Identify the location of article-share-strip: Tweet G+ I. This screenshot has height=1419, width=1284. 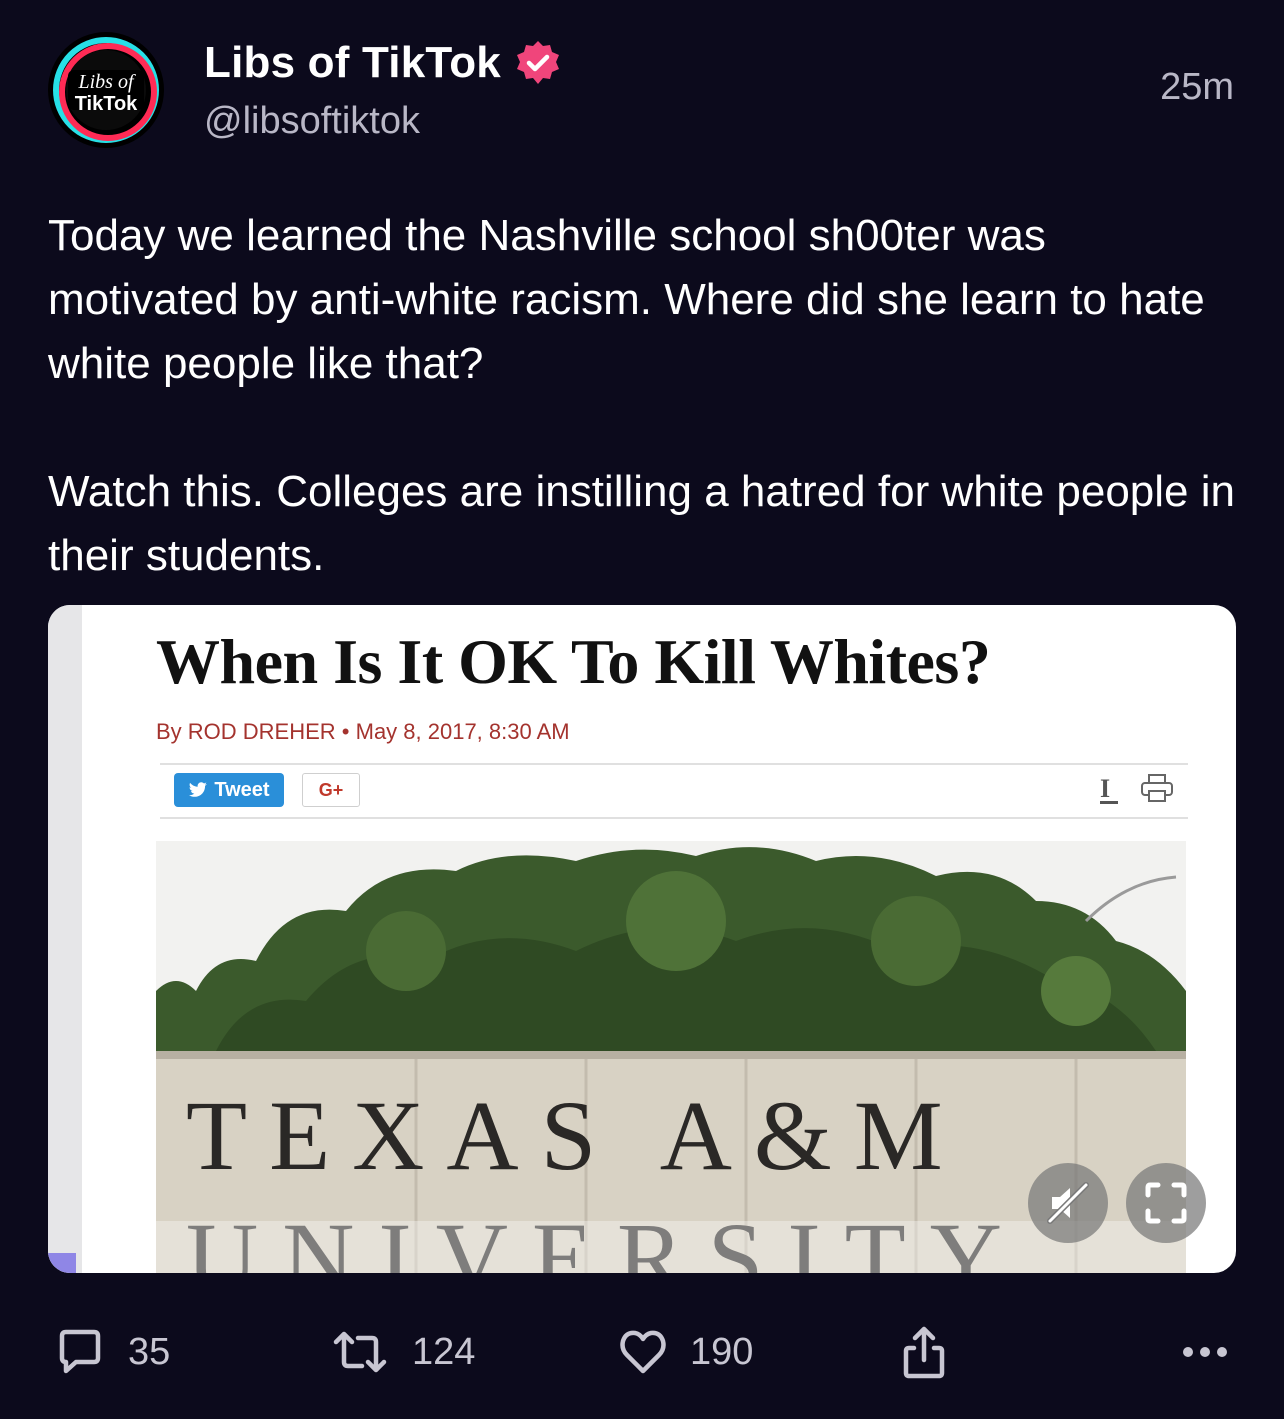
(674, 791).